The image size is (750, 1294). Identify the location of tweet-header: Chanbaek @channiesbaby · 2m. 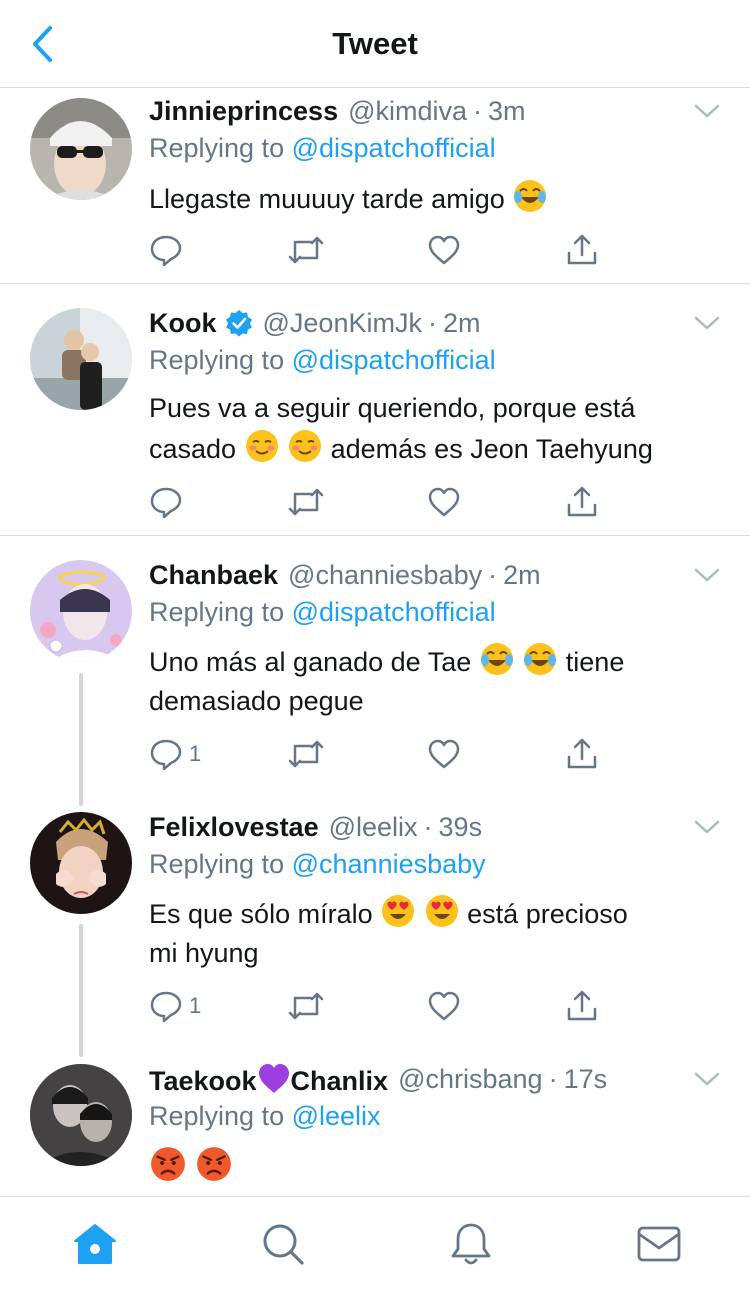
(419, 575).